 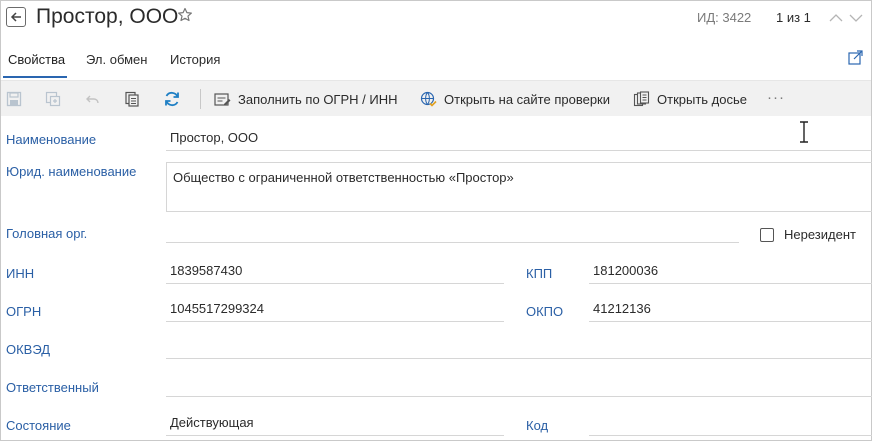 I want to click on open-dossier-button: Открыть досье, so click(x=690, y=99).